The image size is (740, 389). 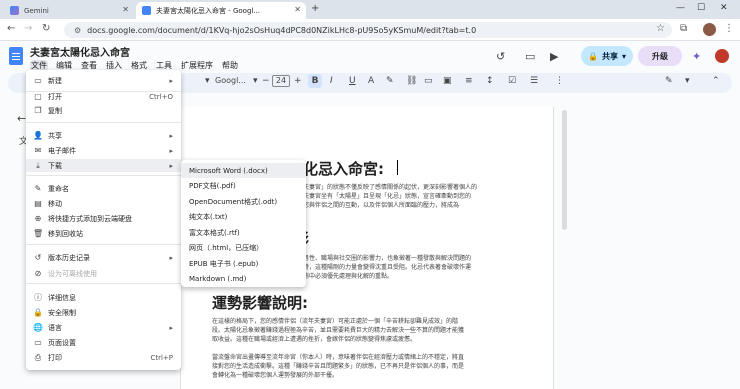 What do you see at coordinates (62, 312) in the screenshot?
I see `file-menu-item-label: 安全限制` at bounding box center [62, 312].